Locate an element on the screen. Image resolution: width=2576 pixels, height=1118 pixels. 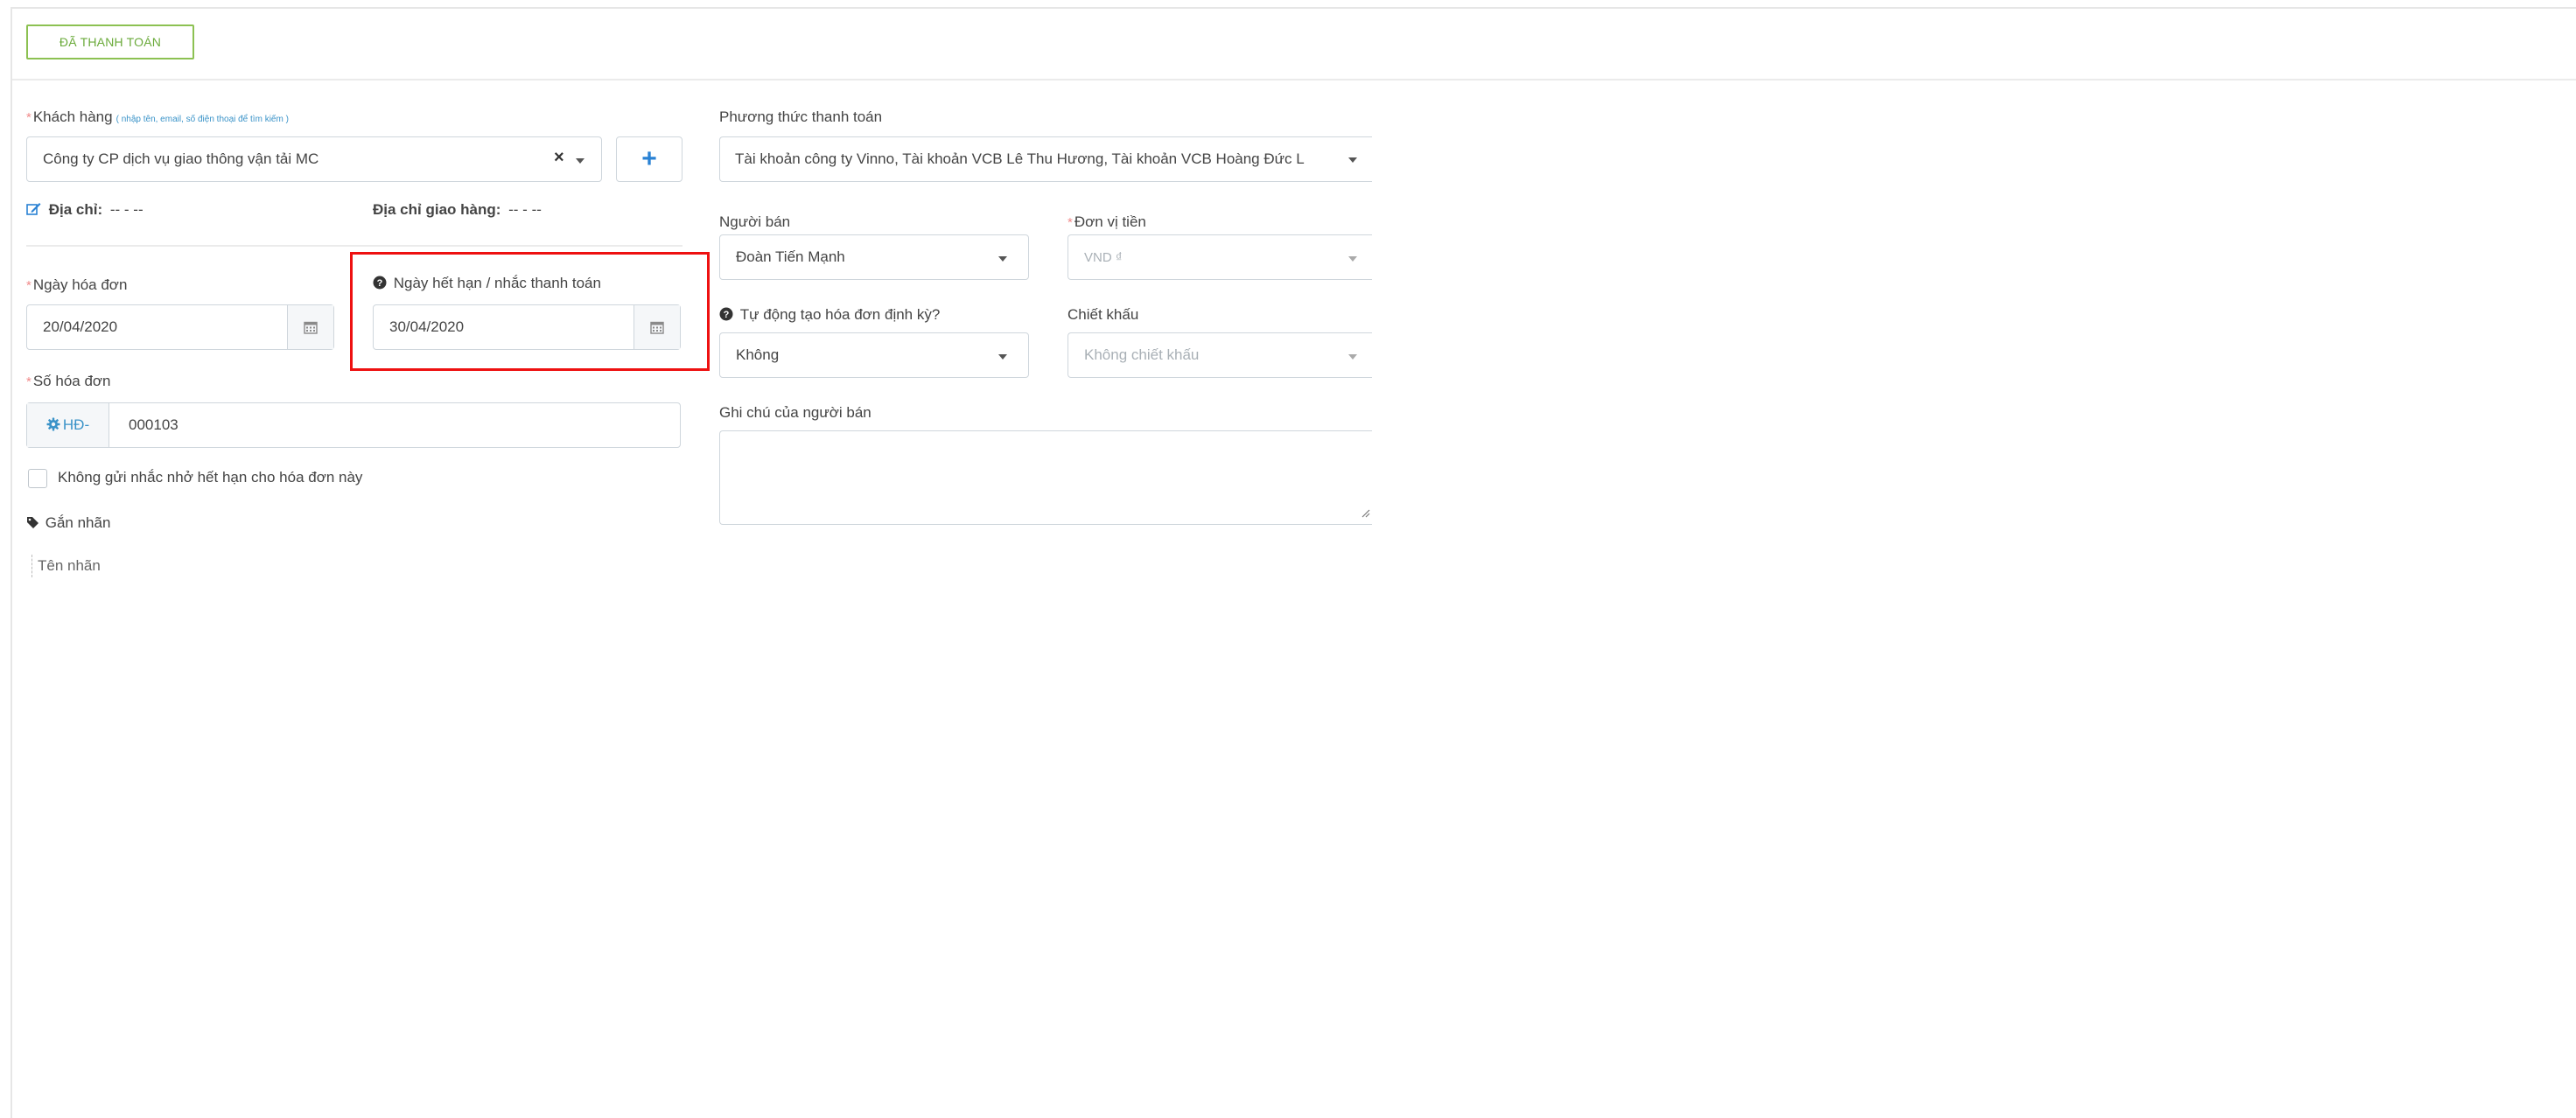
shipping-address-label: Địa chỉ giao hàng: is located at coordinates (437, 209).